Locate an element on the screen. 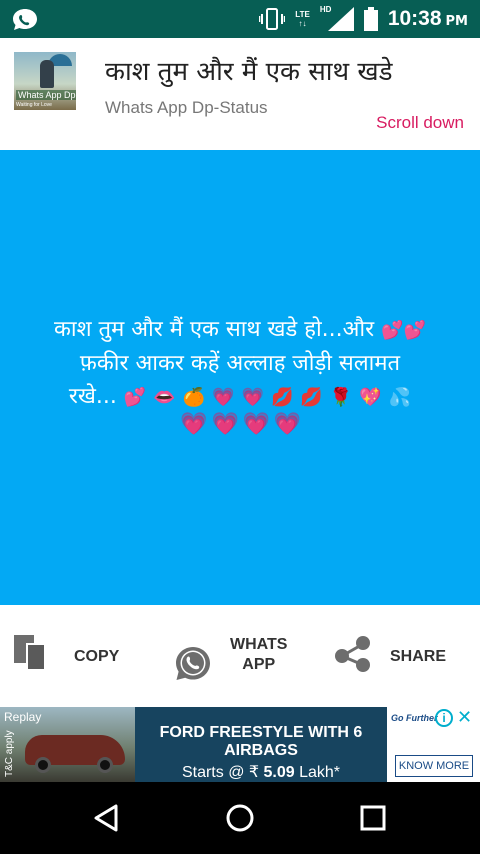 The height and width of the screenshot is (854, 480). whatsapp-label: WHATS APP is located at coordinates (259, 654).